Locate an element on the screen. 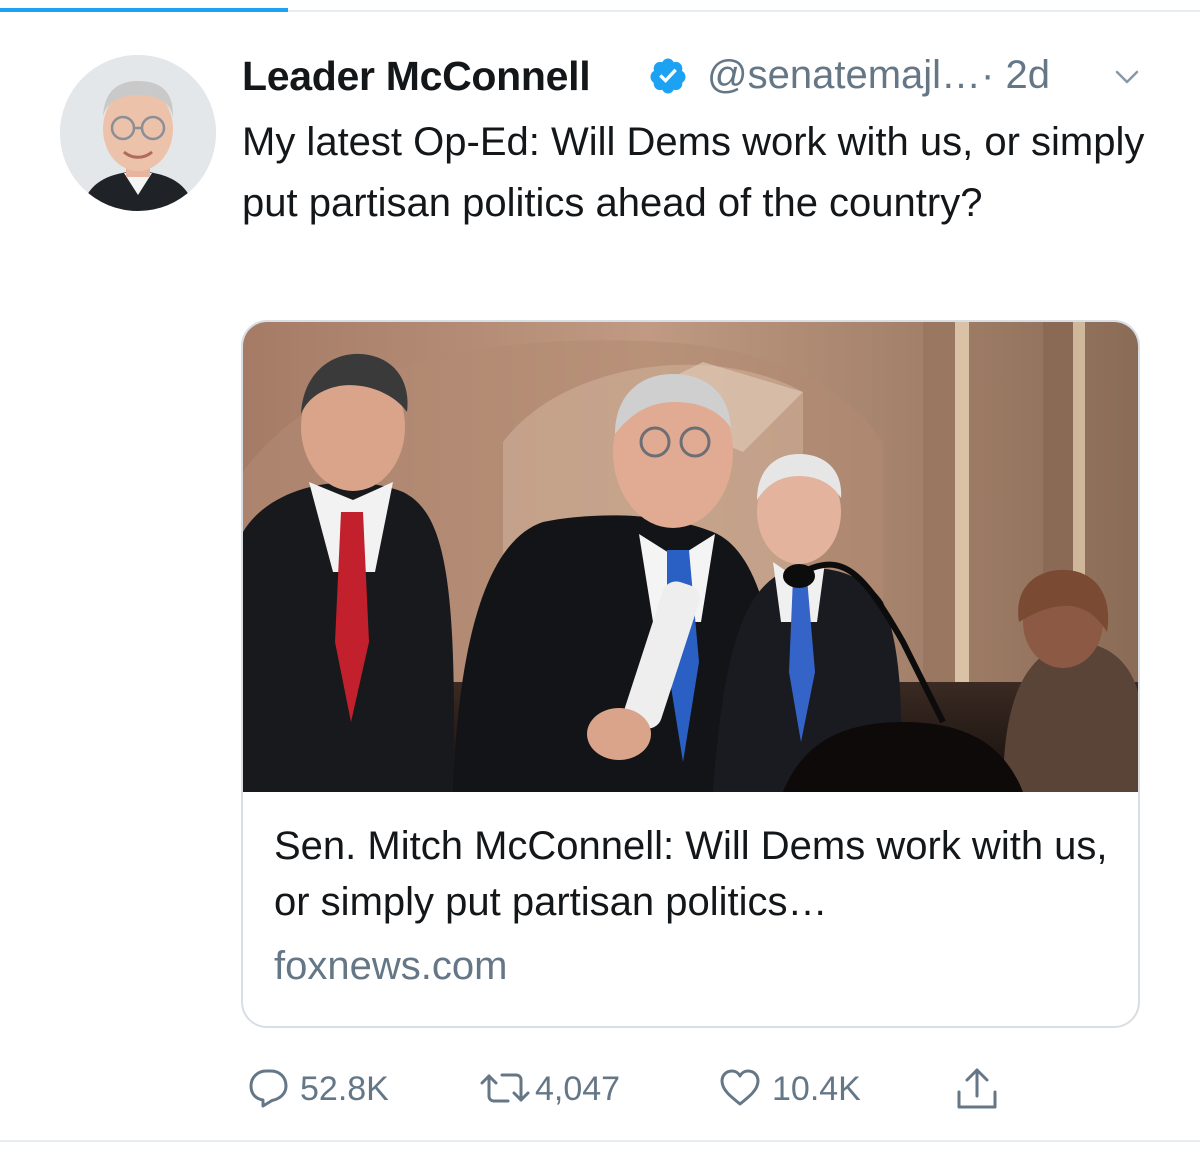  card-domain: foxnews.com is located at coordinates (391, 966).